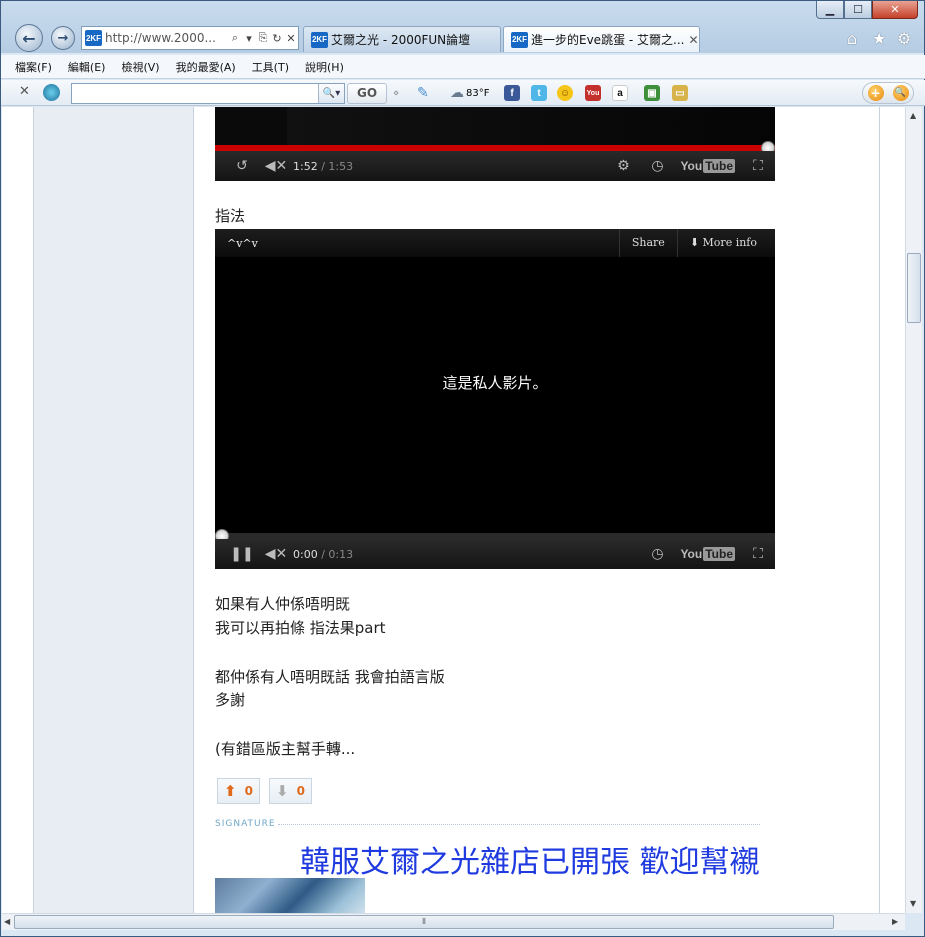 This screenshot has width=925, height=937. I want to click on back-arrow-icon: ←, so click(29, 38).